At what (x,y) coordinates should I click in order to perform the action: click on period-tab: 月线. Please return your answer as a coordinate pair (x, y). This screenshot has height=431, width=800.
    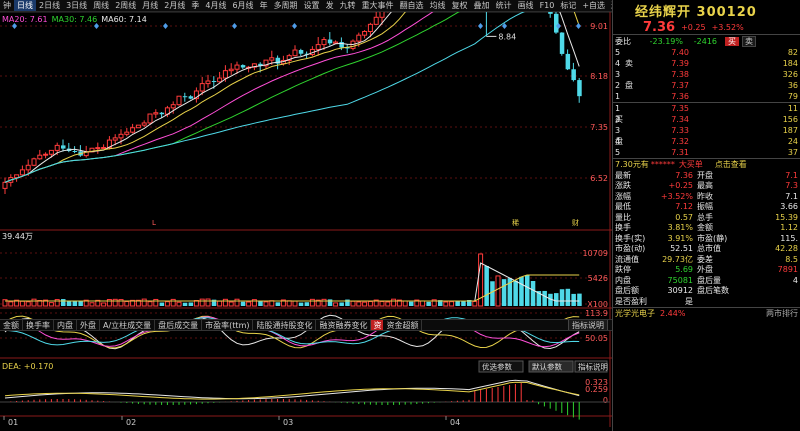
    Looking at the image, I should click on (150, 5).